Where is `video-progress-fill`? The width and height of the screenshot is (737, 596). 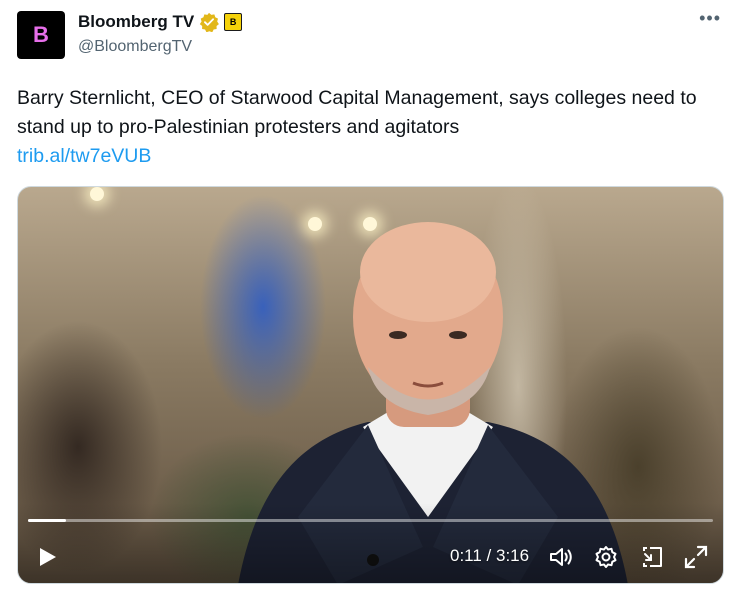 video-progress-fill is located at coordinates (47, 520).